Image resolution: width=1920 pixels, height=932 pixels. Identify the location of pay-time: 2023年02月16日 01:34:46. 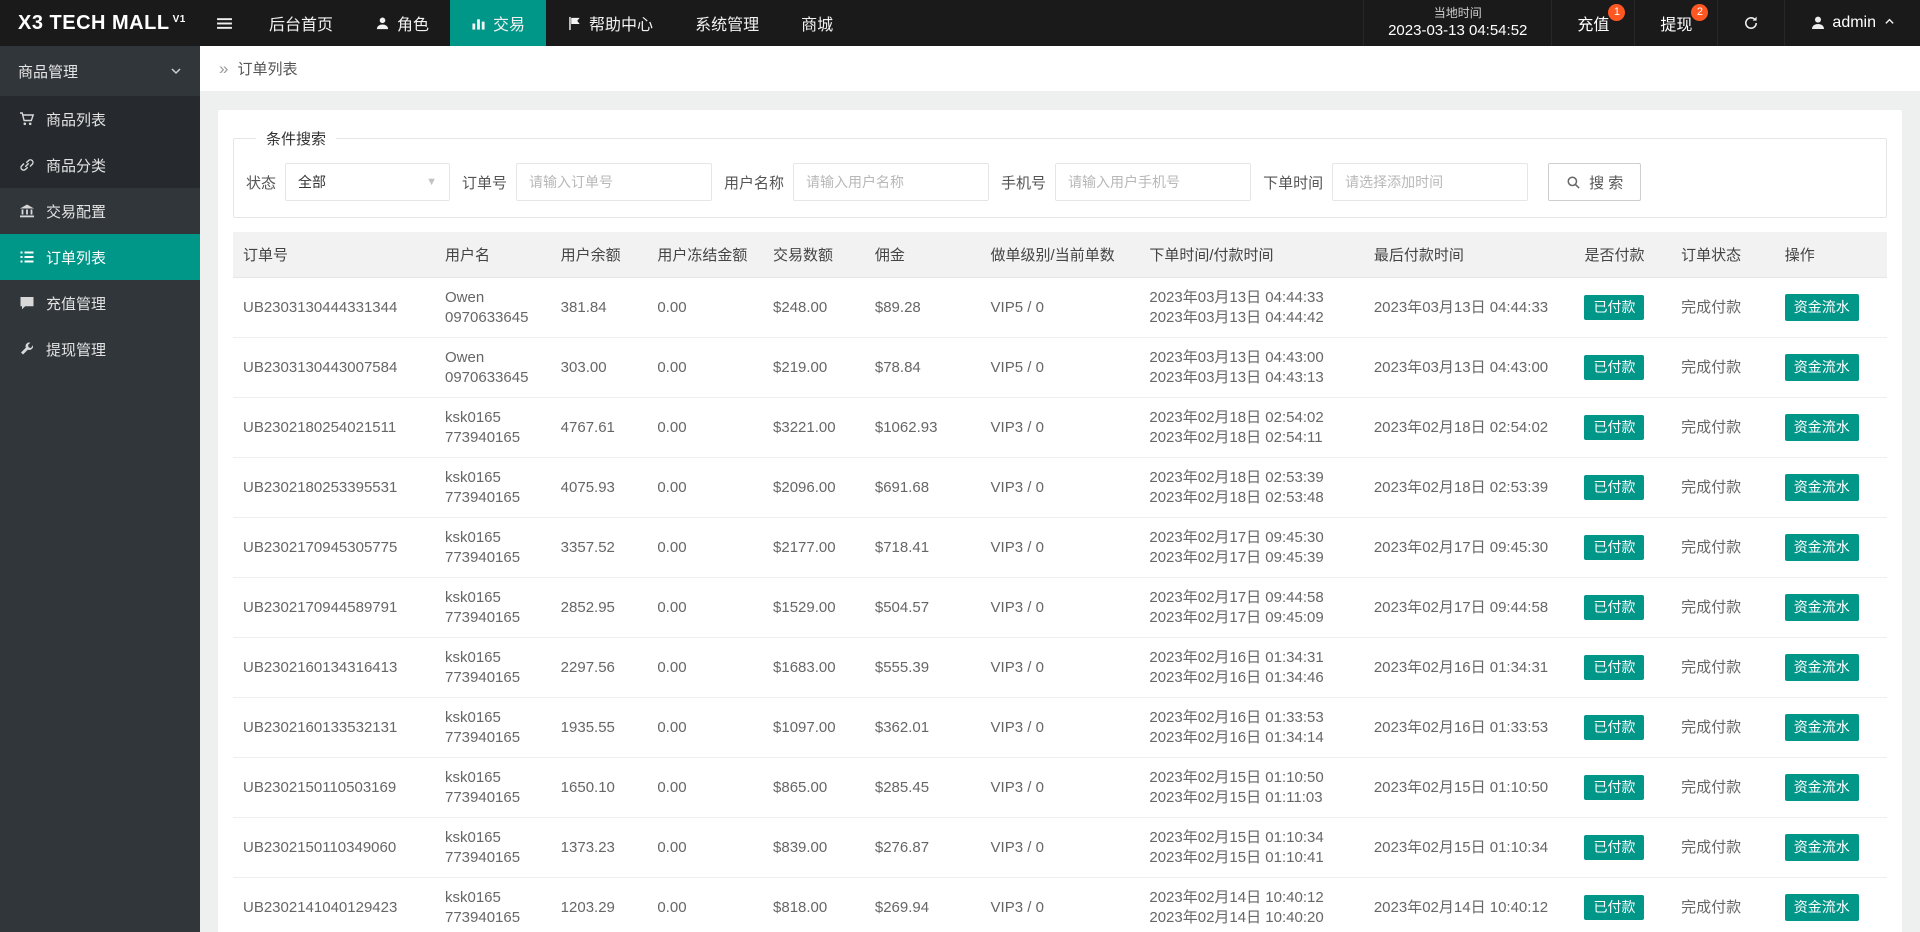
(1236, 677).